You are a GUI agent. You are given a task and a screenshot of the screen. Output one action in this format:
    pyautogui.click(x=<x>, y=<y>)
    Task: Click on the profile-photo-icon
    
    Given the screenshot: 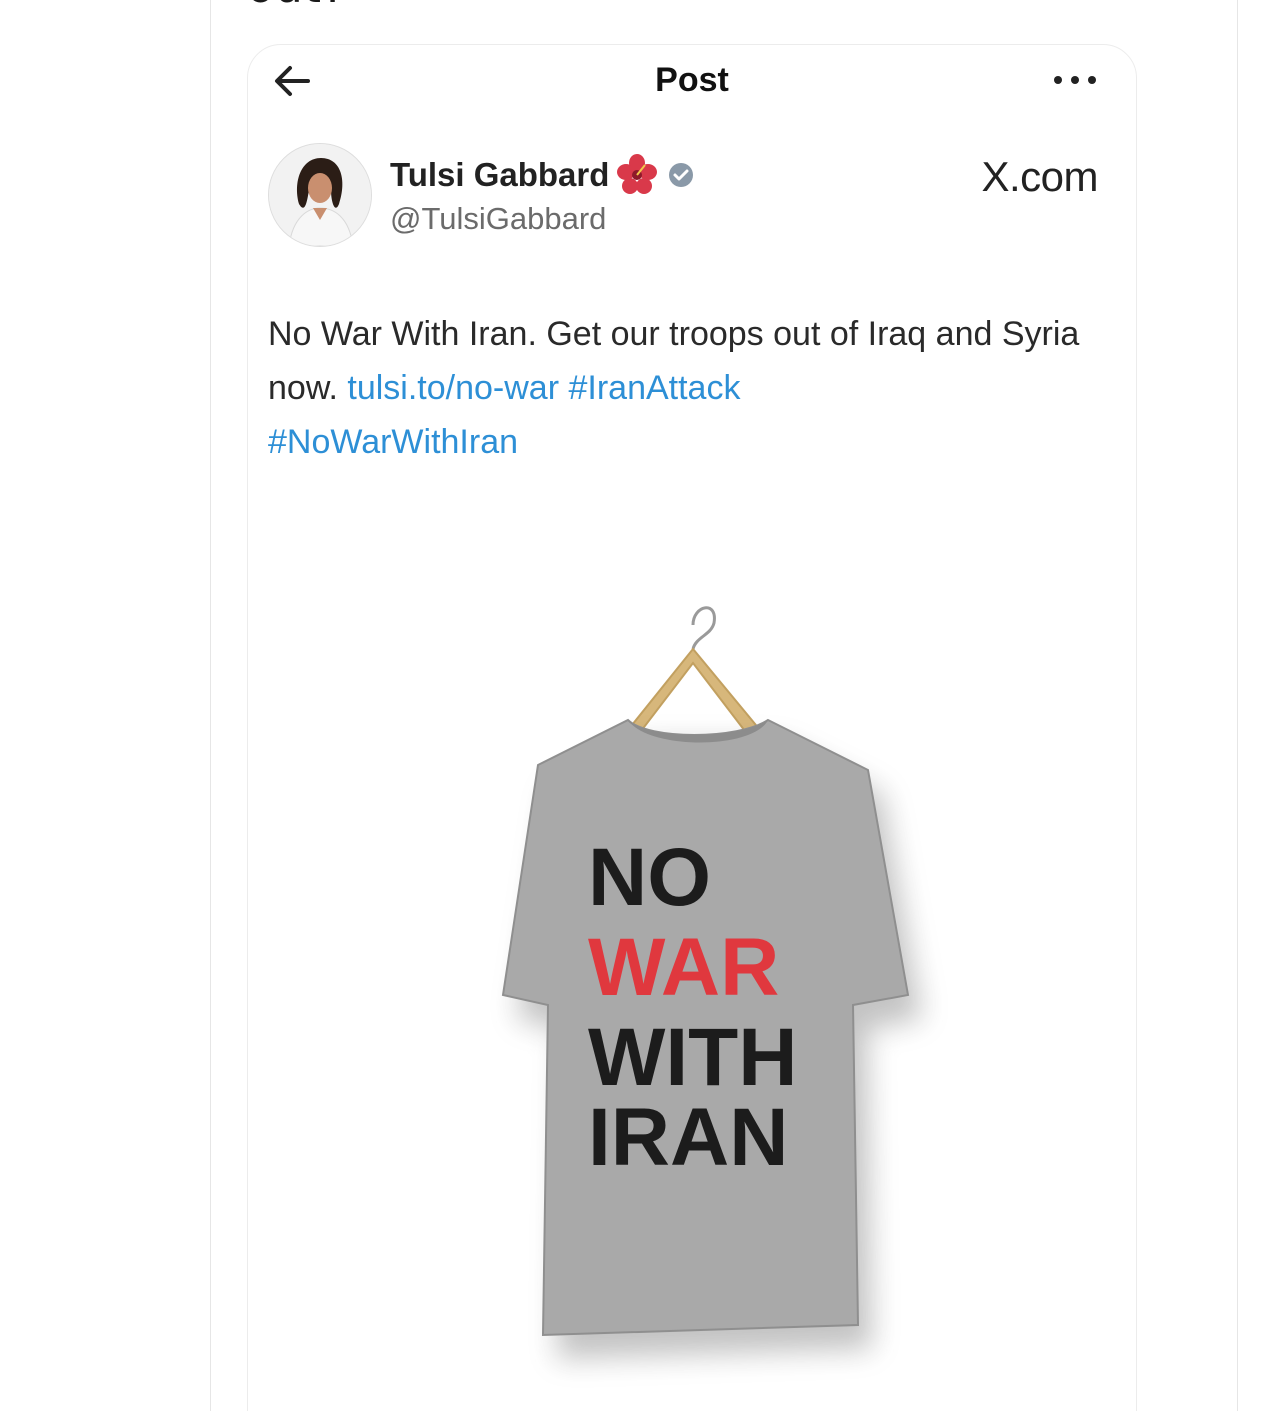 What is the action you would take?
    pyautogui.click(x=320, y=195)
    